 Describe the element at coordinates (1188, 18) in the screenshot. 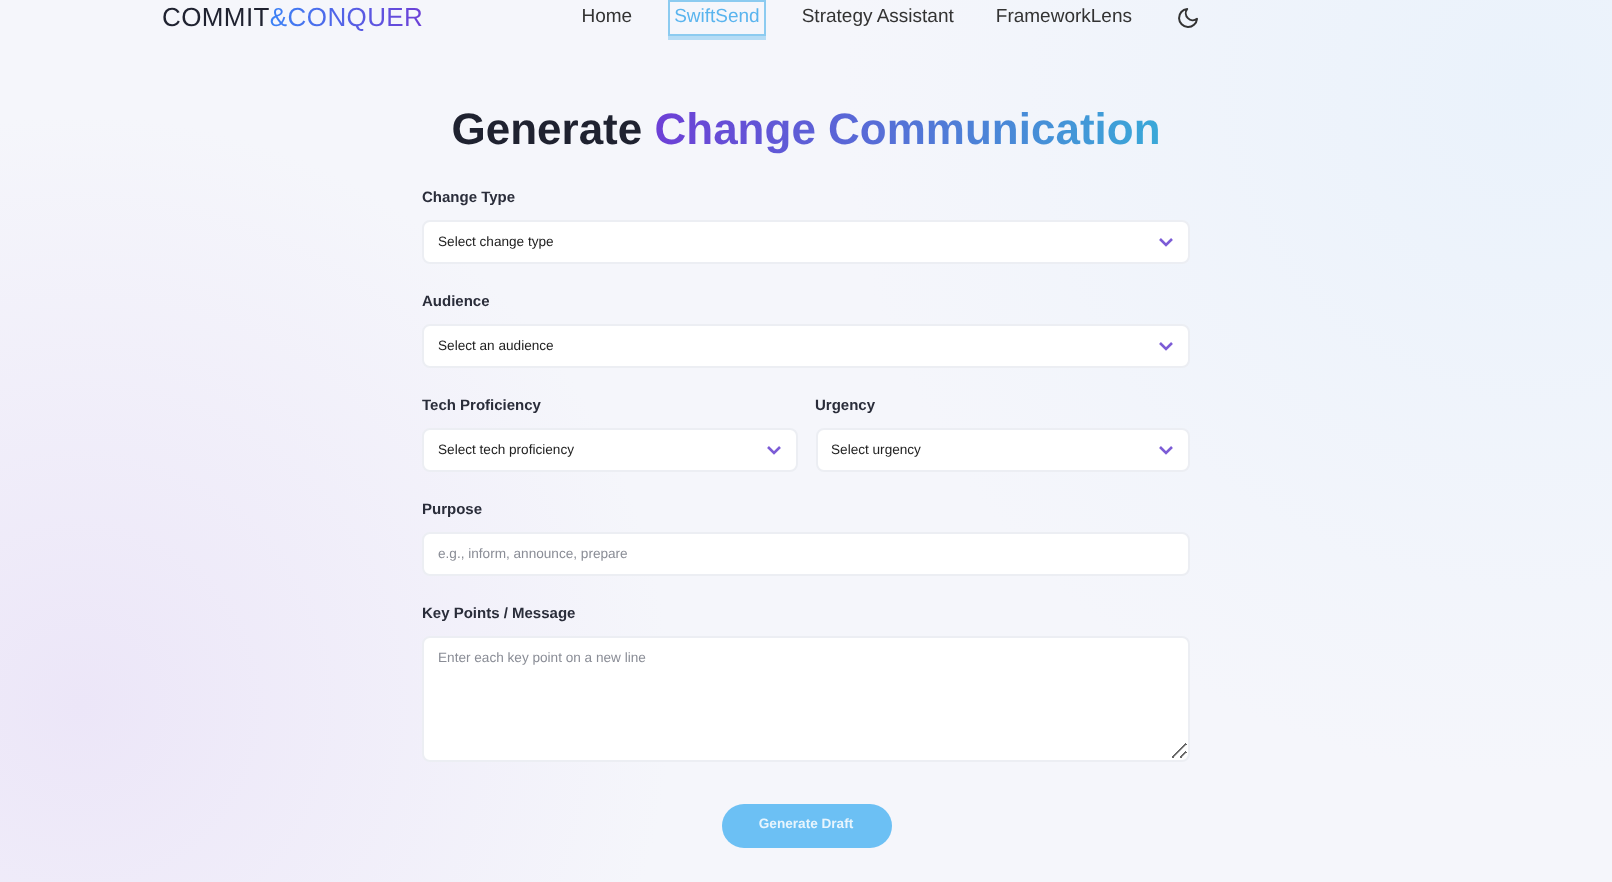

I see `moon-icon` at that location.